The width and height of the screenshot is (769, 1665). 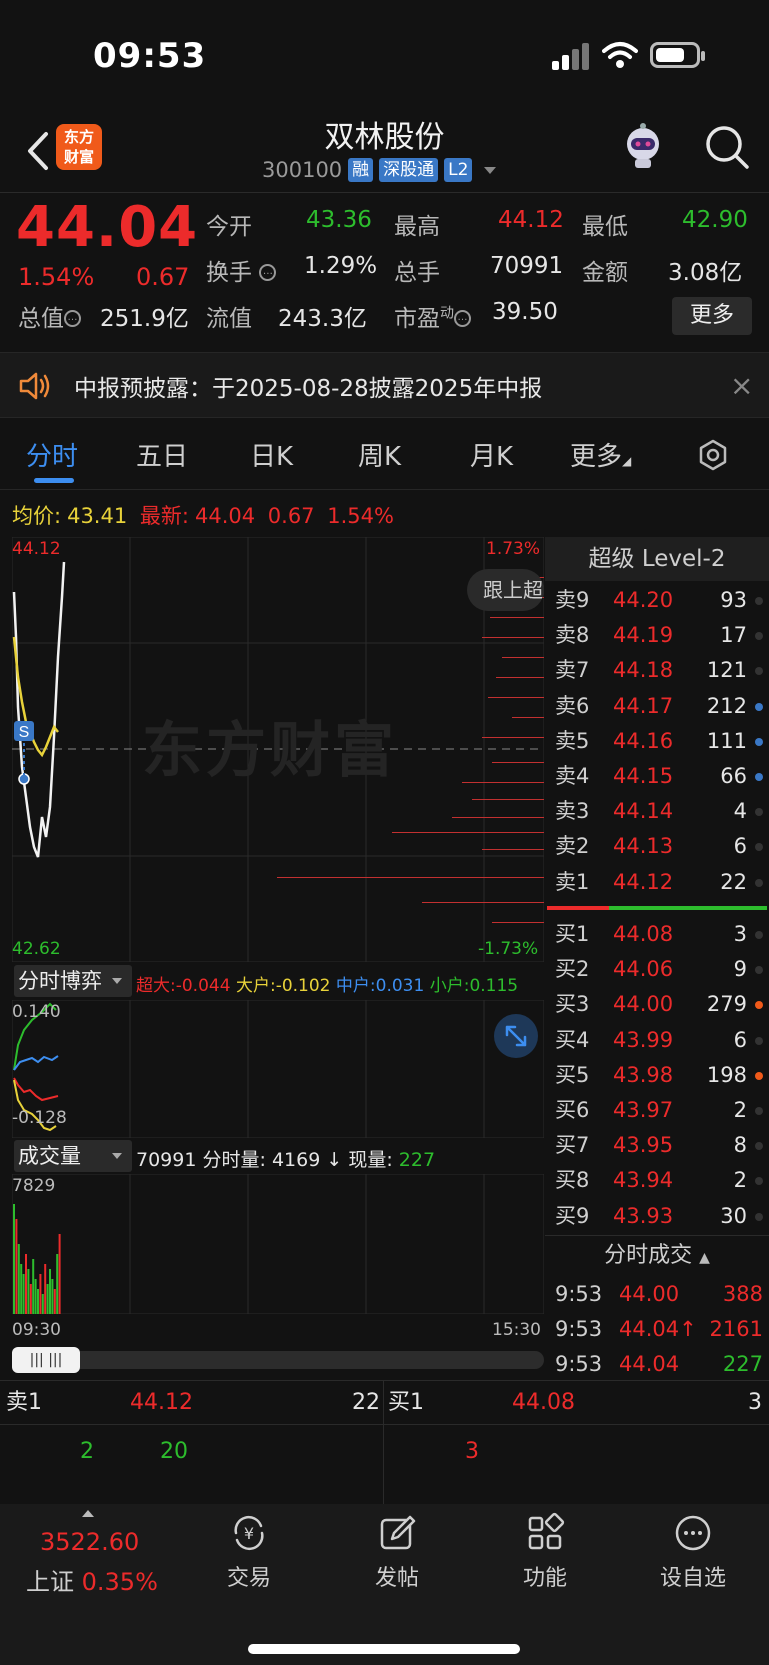 I want to click on follow-button: 跟上超, so click(x=505, y=590).